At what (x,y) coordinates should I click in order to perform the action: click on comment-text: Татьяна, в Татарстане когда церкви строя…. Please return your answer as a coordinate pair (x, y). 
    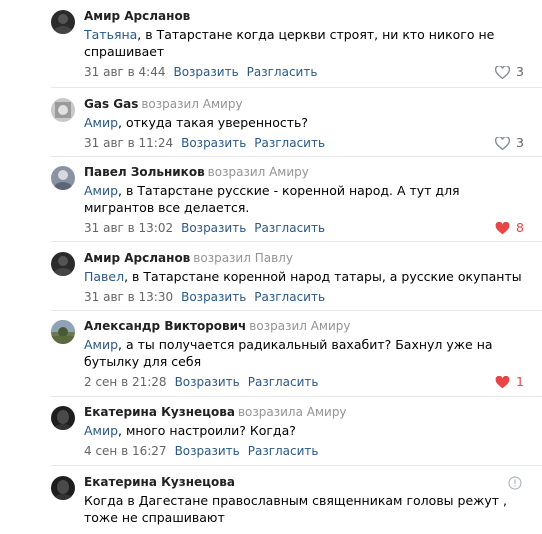
    Looking at the image, I should click on (289, 43).